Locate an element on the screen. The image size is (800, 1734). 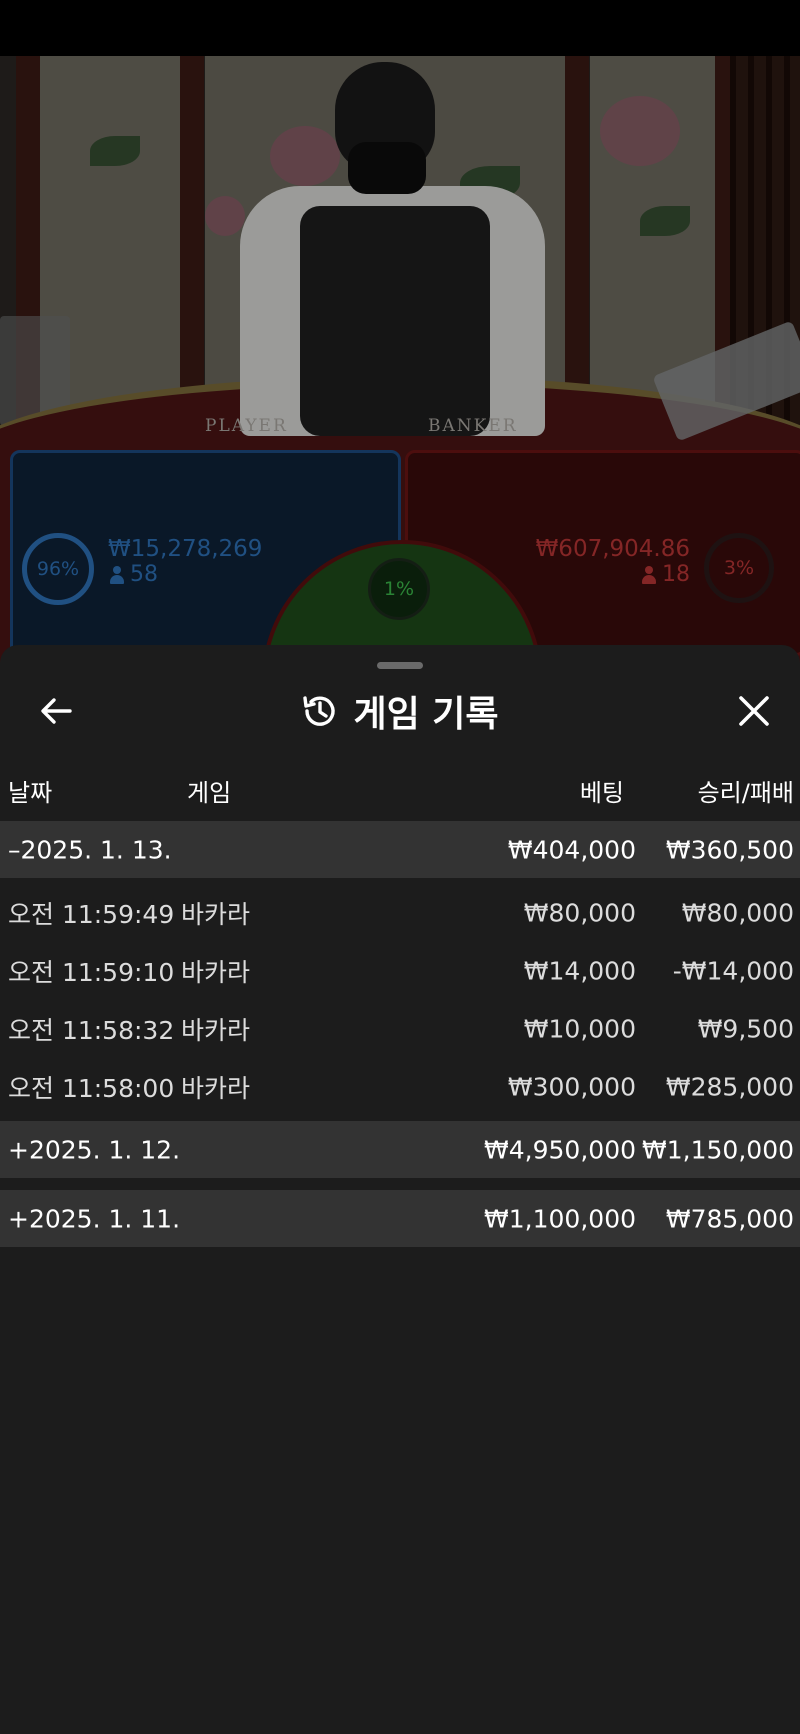
group-bet-total: ₩1,100,000 is located at coordinates (560, 1218).